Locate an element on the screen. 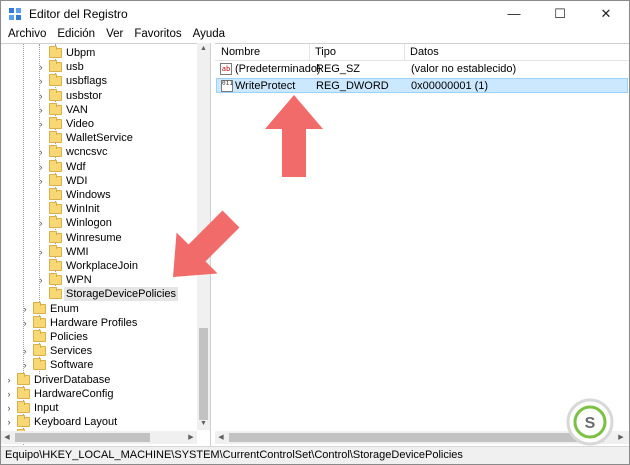  tree-item-wdi: › WDI is located at coordinates (99, 180).